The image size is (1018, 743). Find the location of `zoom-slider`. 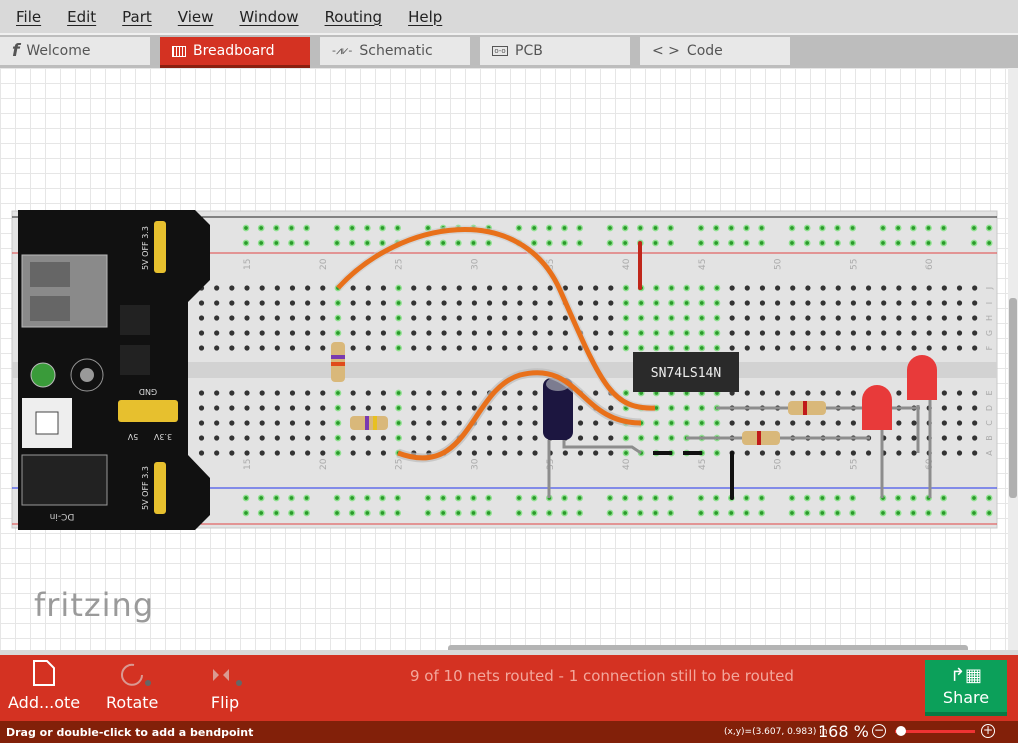

zoom-slider is located at coordinates (935, 731).